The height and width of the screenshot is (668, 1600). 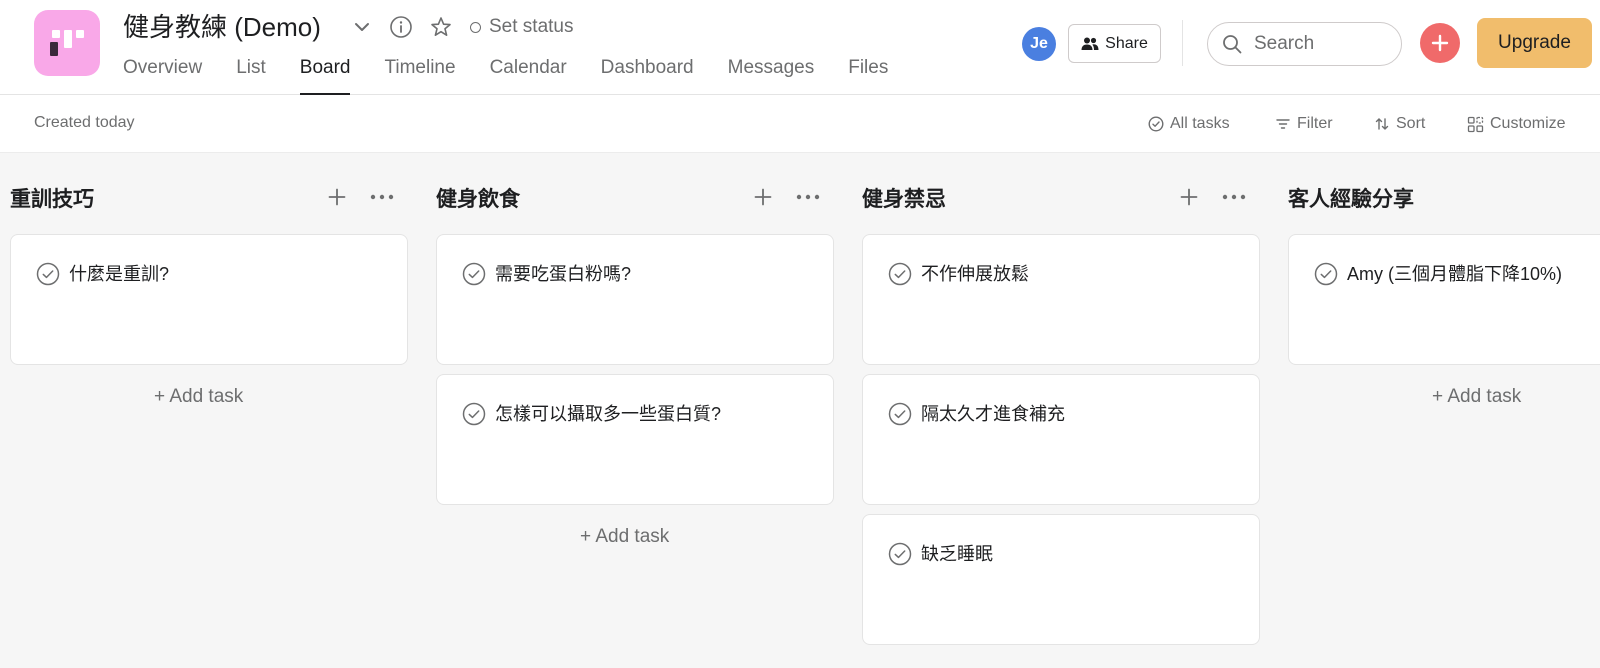 What do you see at coordinates (1382, 124) in the screenshot?
I see `sort-icon` at bounding box center [1382, 124].